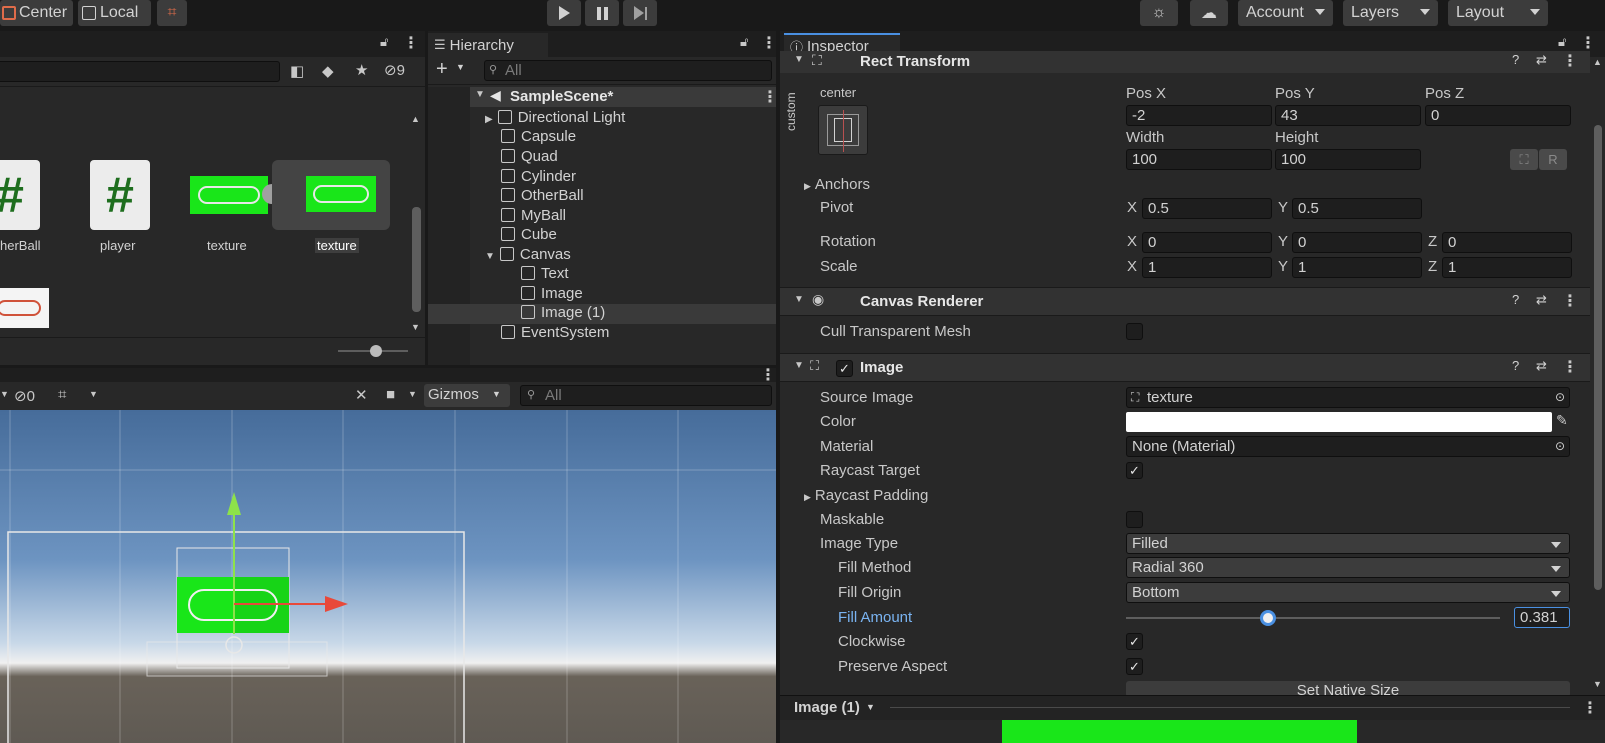  What do you see at coordinates (1498, 115) in the screenshot?
I see `pos-z-field: 0` at bounding box center [1498, 115].